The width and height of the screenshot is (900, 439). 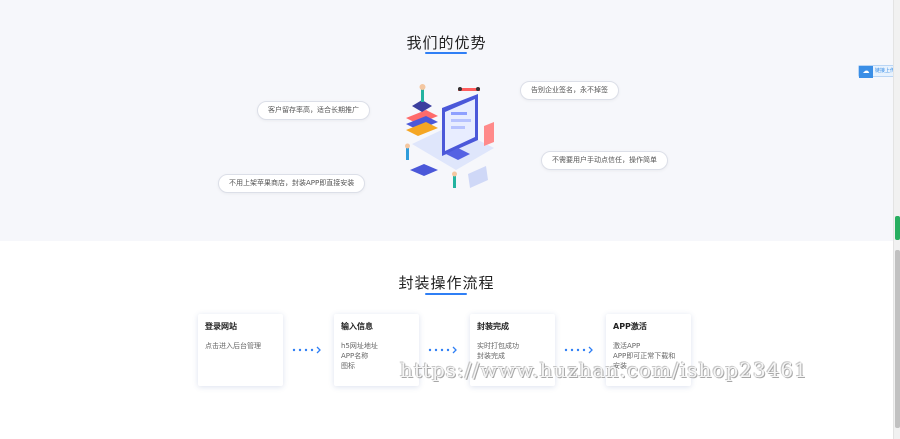 What do you see at coordinates (498, 346) in the screenshot?
I see `step-line: 实时打包成功` at bounding box center [498, 346].